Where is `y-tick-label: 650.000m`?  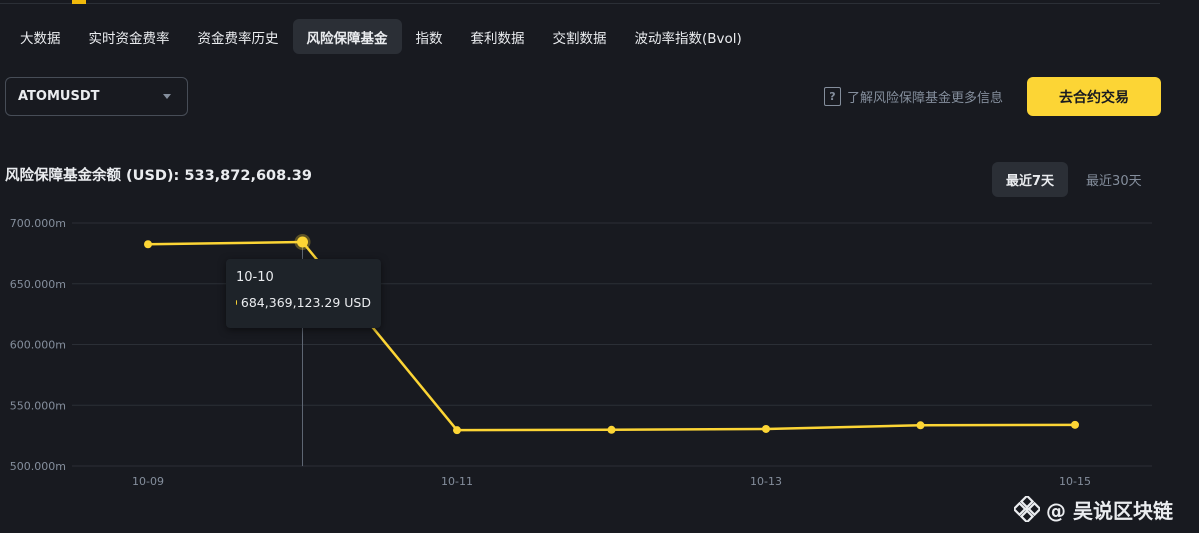
y-tick-label: 650.000m is located at coordinates (38, 284).